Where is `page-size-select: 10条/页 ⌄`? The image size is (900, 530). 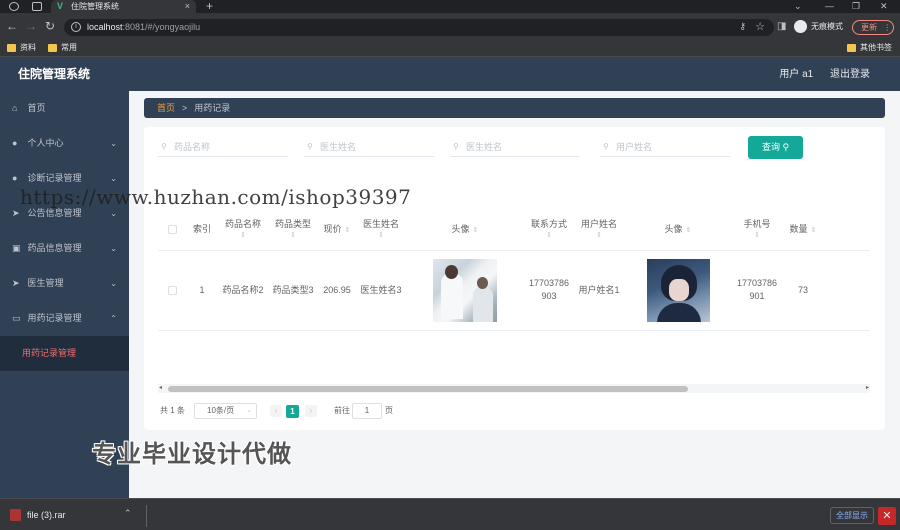 page-size-select: 10条/页 ⌄ is located at coordinates (225, 411).